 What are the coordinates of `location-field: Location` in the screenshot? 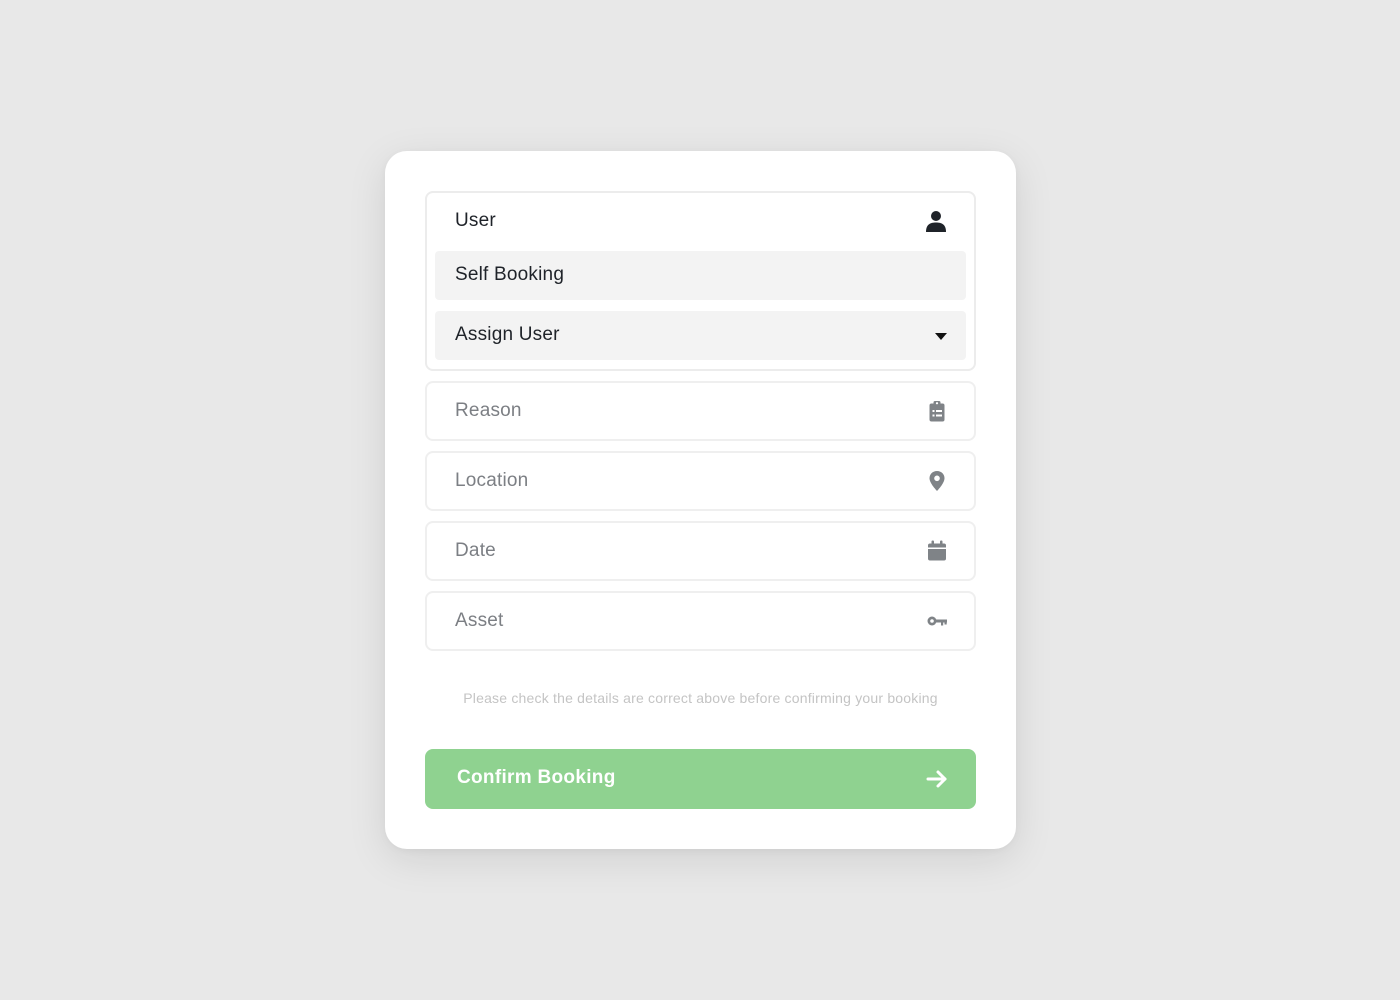 It's located at (700, 481).